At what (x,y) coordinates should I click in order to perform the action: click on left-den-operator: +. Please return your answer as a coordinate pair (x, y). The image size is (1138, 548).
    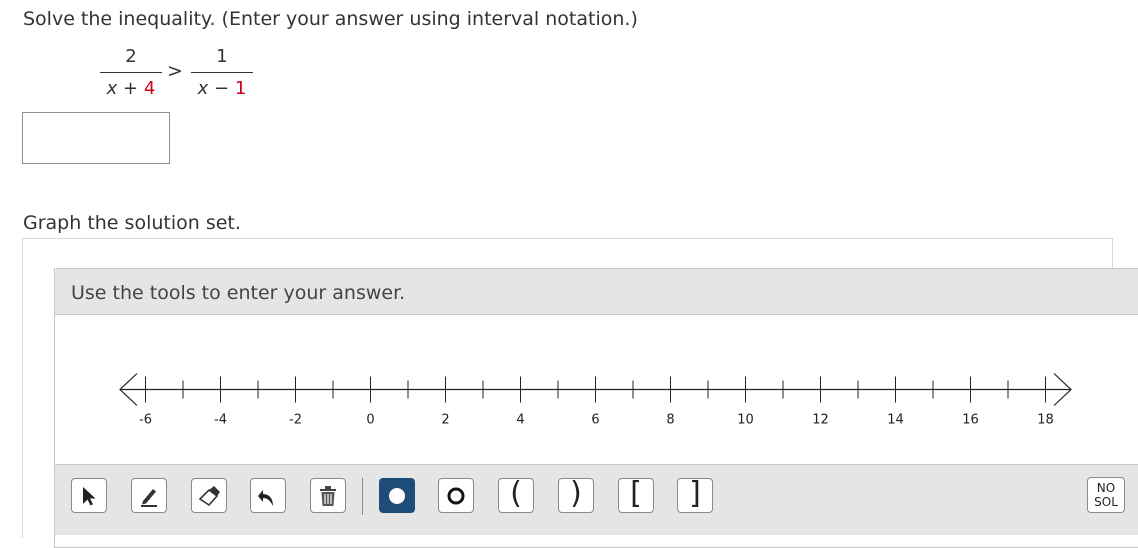
    Looking at the image, I should click on (131, 88).